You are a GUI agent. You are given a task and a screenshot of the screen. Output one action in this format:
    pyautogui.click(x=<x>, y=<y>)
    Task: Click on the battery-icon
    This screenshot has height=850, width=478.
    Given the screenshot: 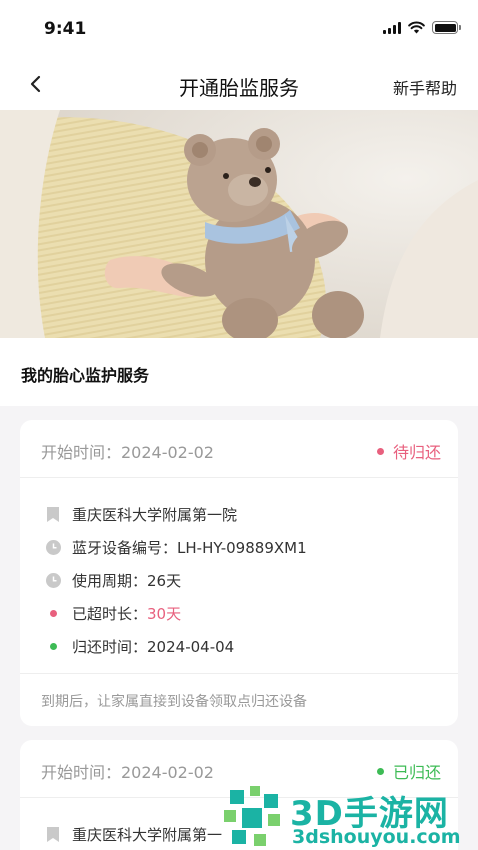 What is the action you would take?
    pyautogui.click(x=446, y=27)
    